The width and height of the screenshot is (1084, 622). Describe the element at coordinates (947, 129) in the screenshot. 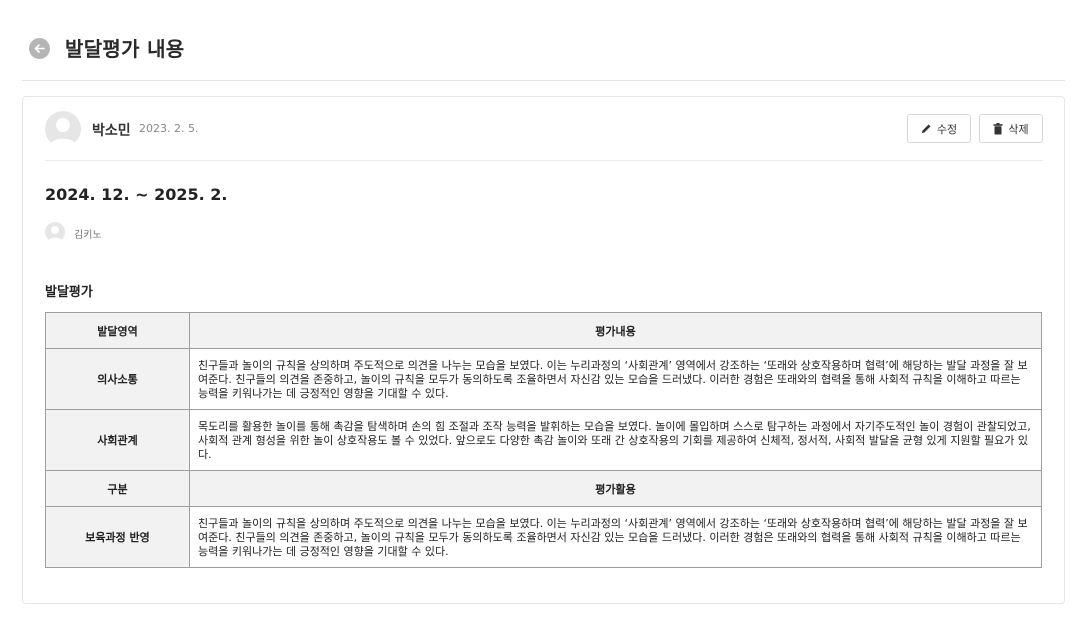

I see `edit-button-label: 수정` at that location.